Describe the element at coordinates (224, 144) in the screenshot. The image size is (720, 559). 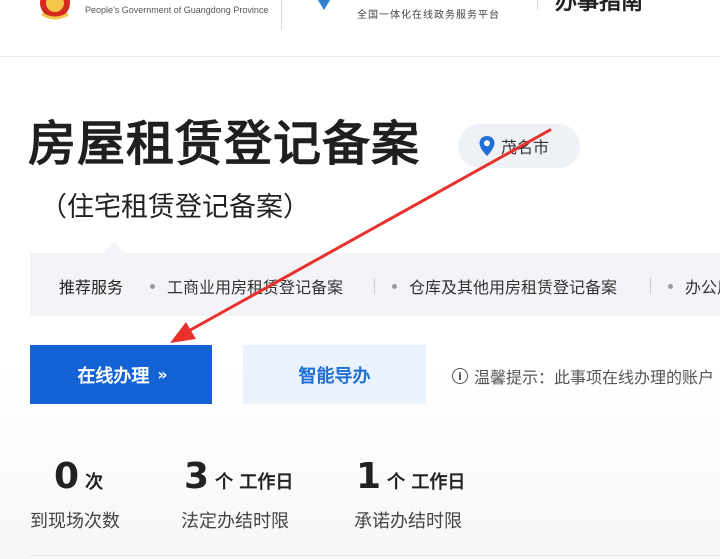
I see `page-title: 房屋租赁登记备案` at that location.